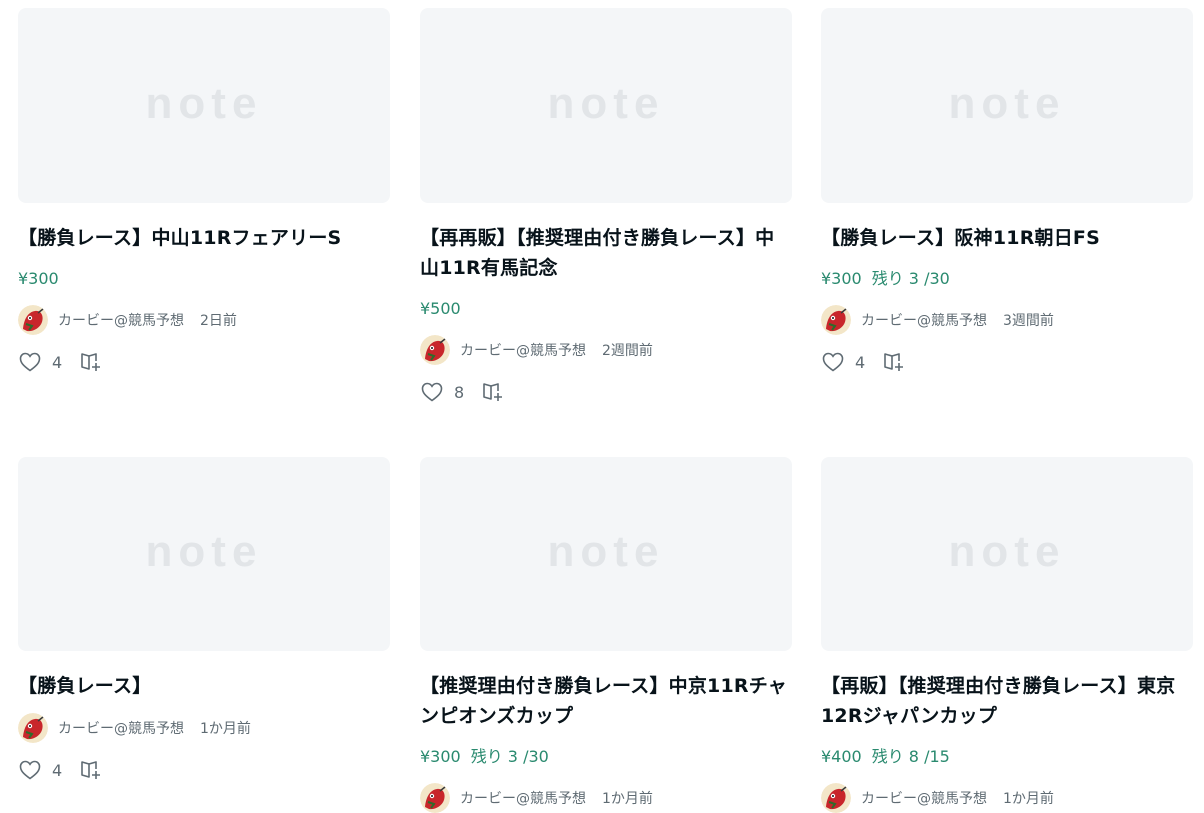  Describe the element at coordinates (606, 253) in the screenshot. I see `note-title: 【再再販】【推奨理由付き勝負レース】中山11R有馬記念` at that location.